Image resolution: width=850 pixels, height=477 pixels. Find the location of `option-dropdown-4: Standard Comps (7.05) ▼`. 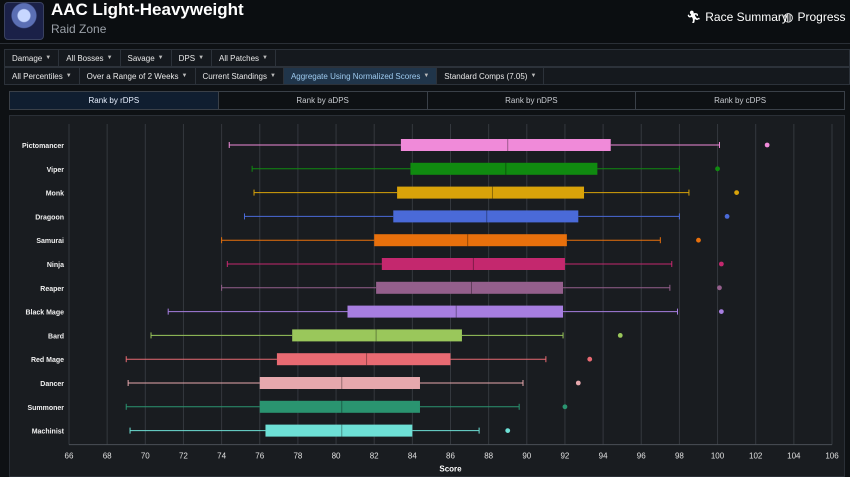

option-dropdown-4: Standard Comps (7.05) ▼ is located at coordinates (491, 76).